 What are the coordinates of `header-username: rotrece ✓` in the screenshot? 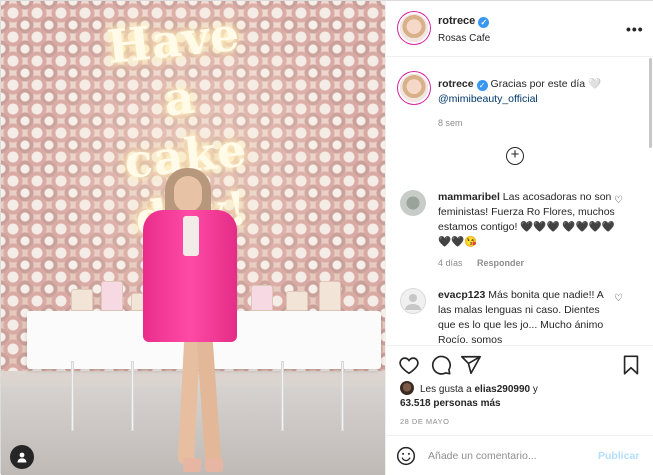 It's located at (464, 21).